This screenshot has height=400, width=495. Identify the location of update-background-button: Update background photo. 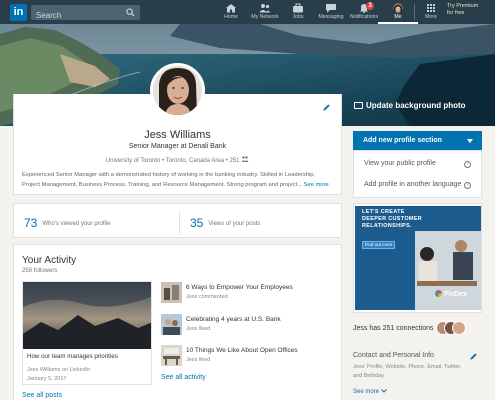
(410, 105).